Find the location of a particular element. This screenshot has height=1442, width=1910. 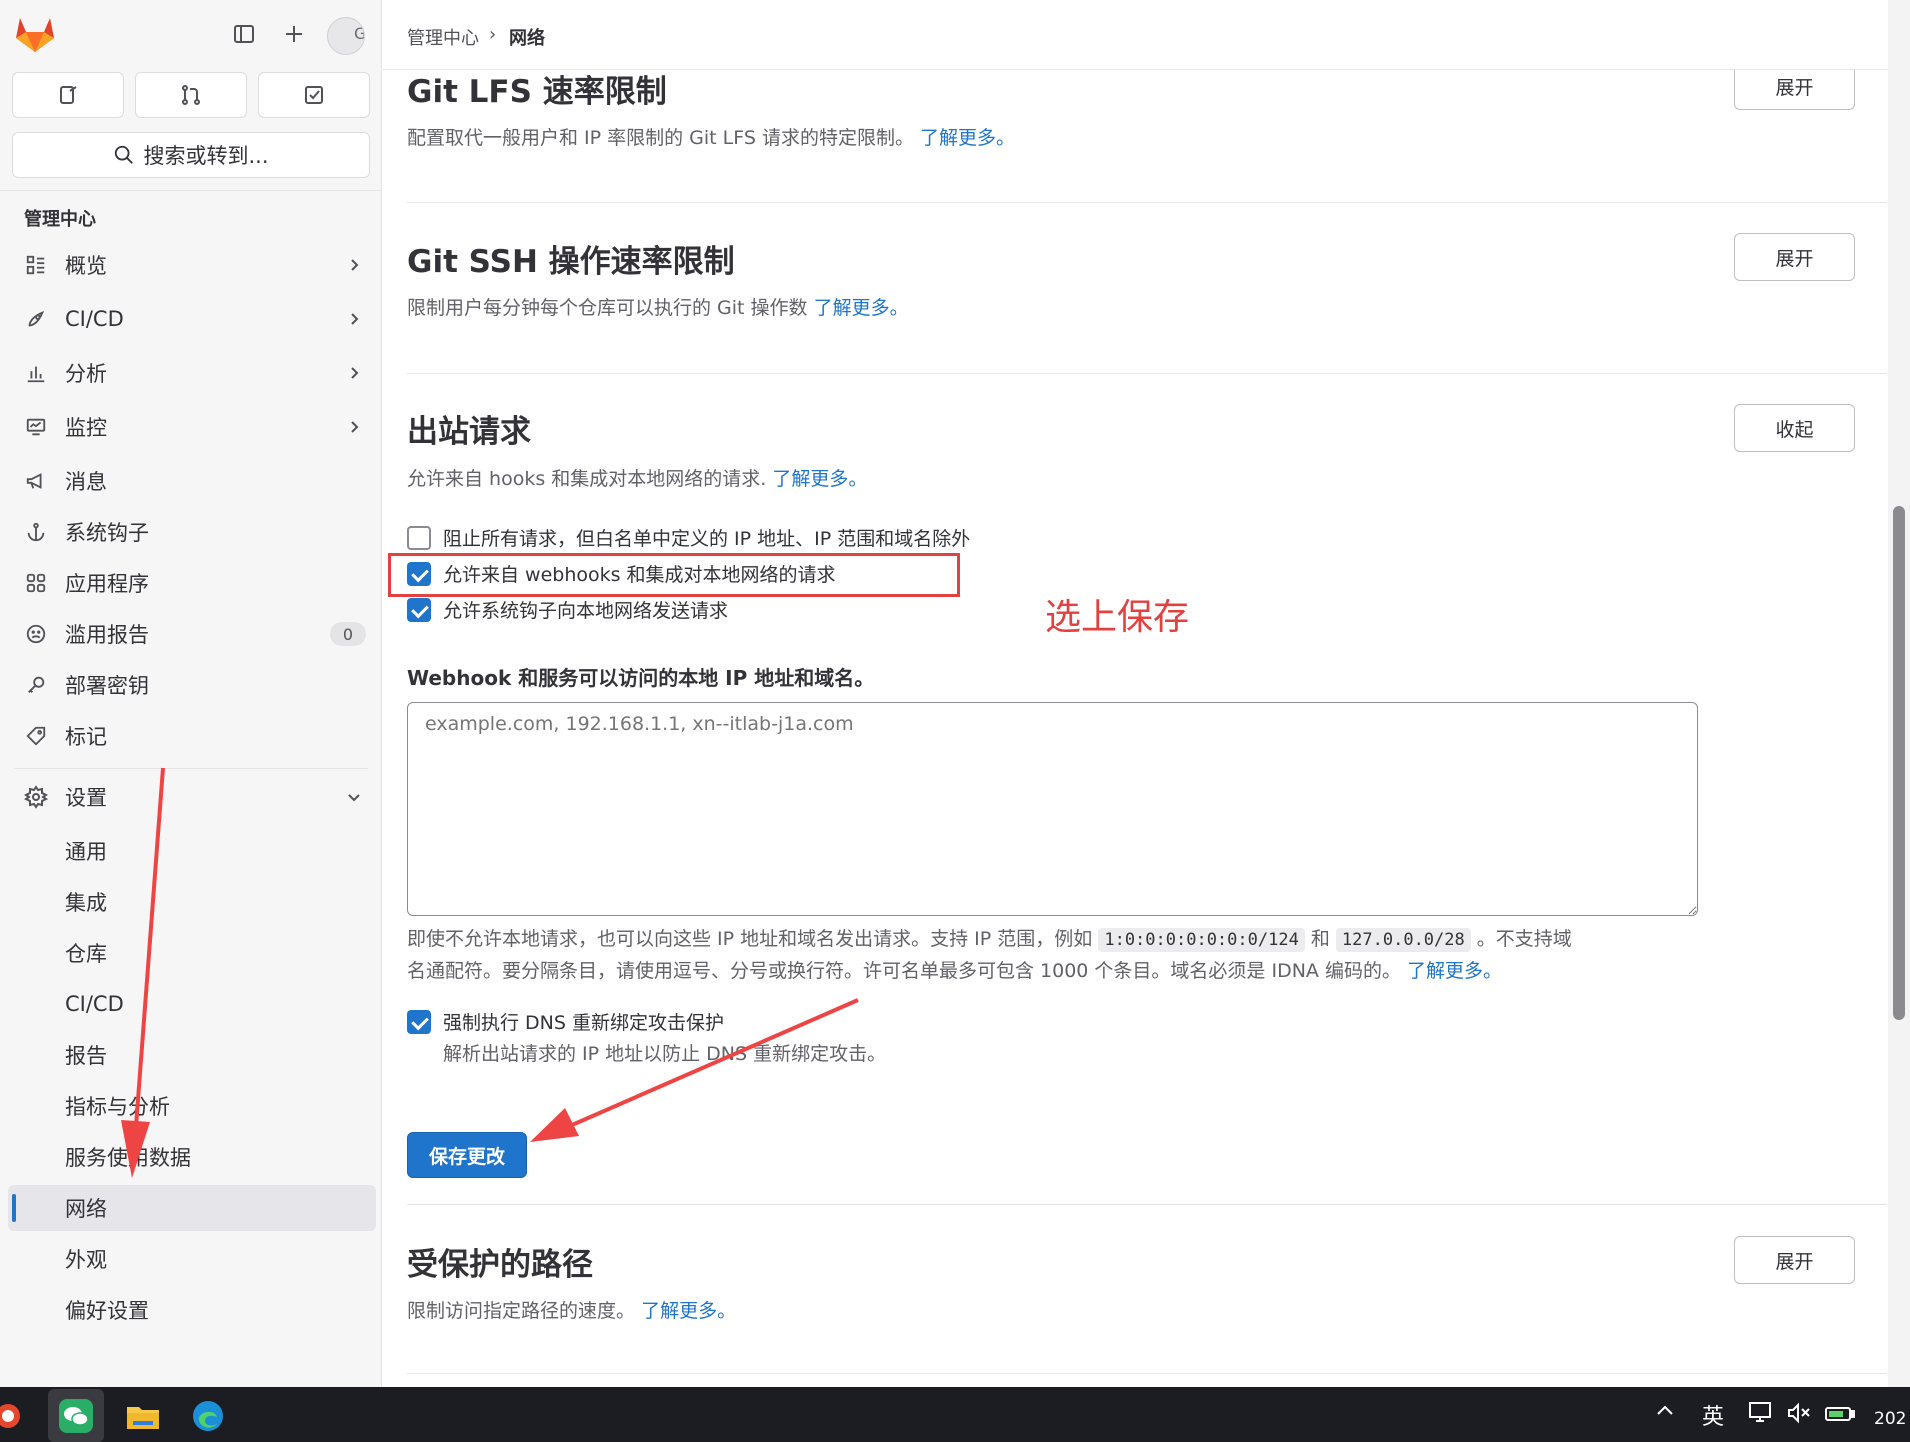

sidebar-item-label: 概览 is located at coordinates (86, 266).